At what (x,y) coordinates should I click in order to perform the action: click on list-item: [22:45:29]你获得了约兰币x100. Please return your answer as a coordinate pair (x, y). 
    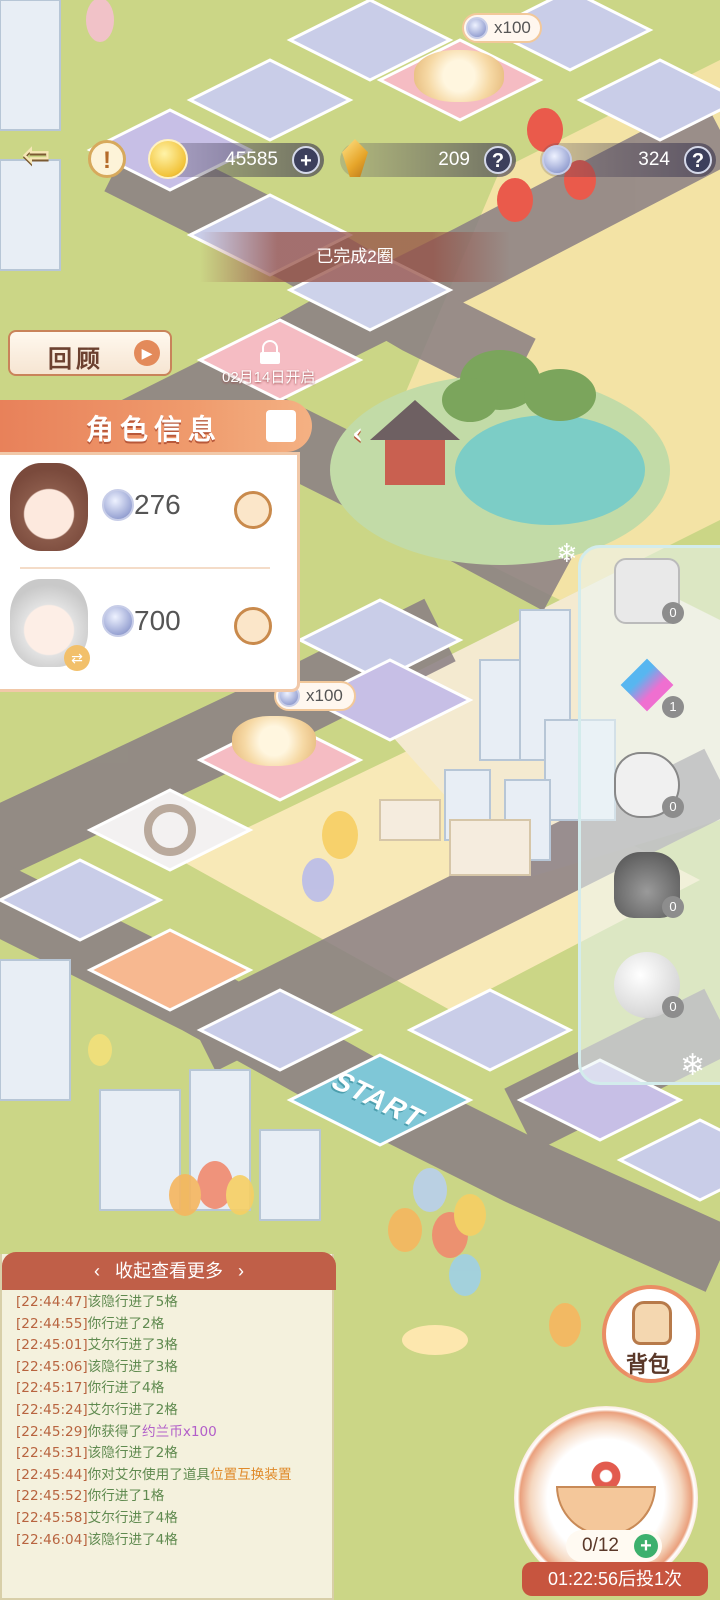
    Looking at the image, I should click on (116, 1431).